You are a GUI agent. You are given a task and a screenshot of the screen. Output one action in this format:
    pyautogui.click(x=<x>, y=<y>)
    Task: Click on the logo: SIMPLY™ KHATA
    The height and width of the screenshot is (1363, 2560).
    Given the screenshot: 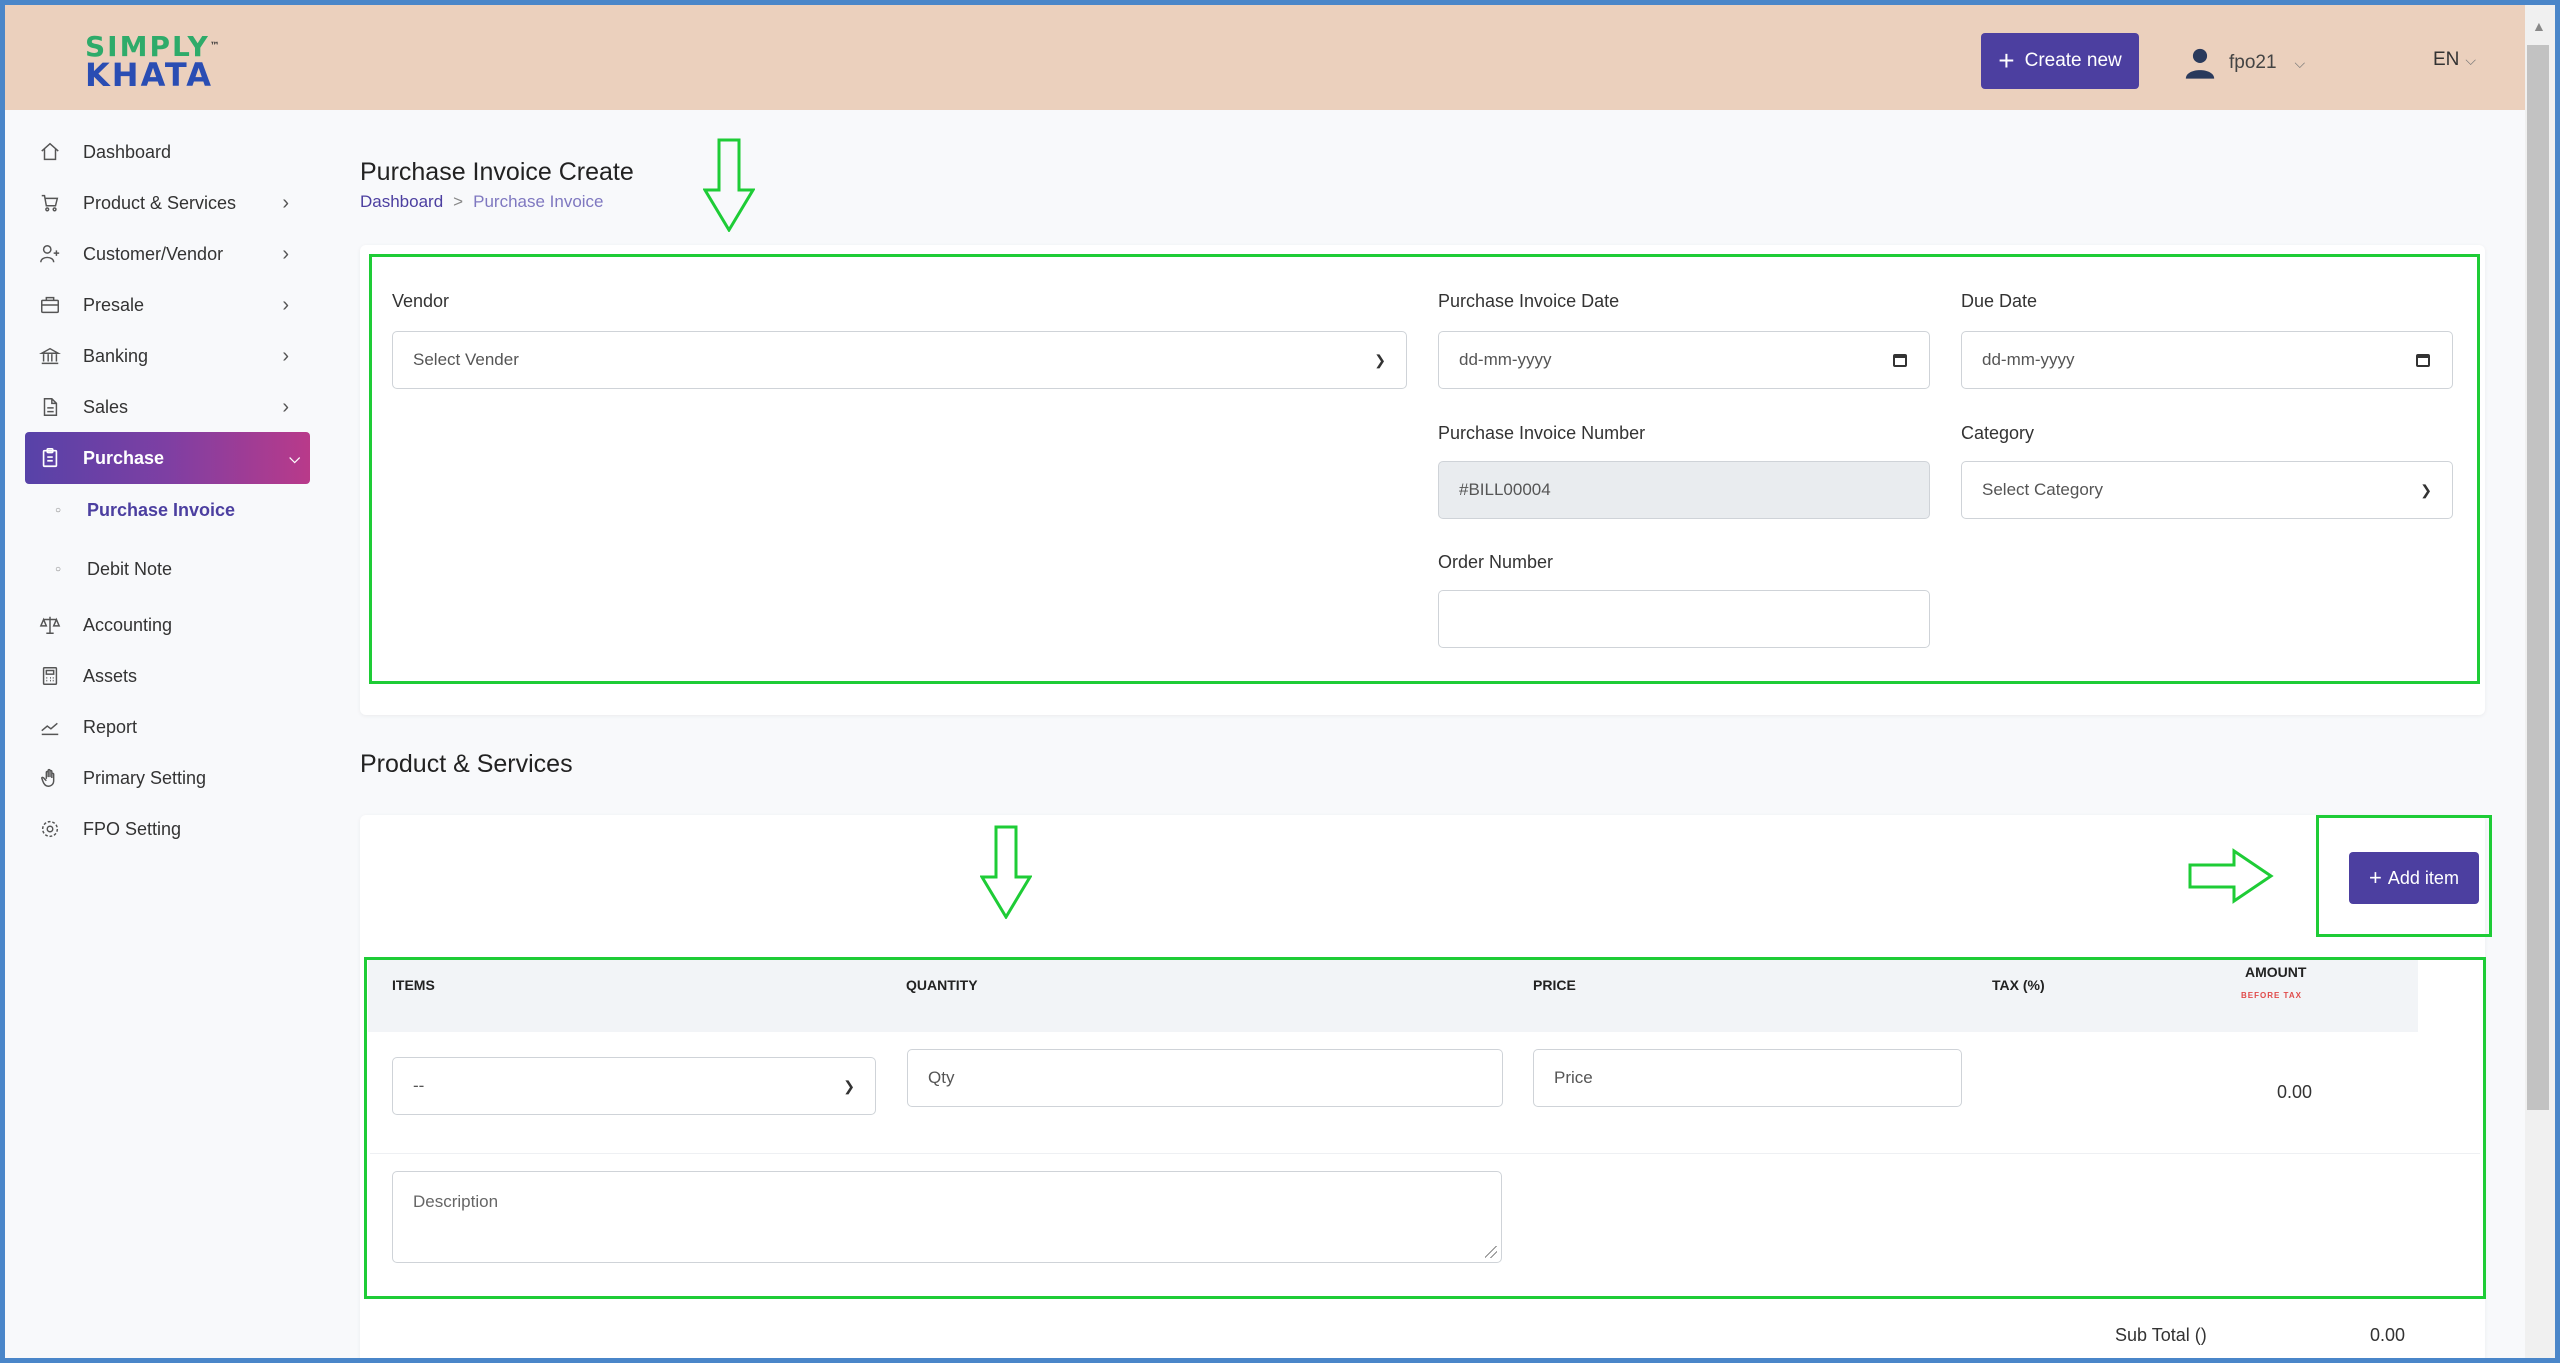 What is the action you would take?
    pyautogui.click(x=152, y=63)
    